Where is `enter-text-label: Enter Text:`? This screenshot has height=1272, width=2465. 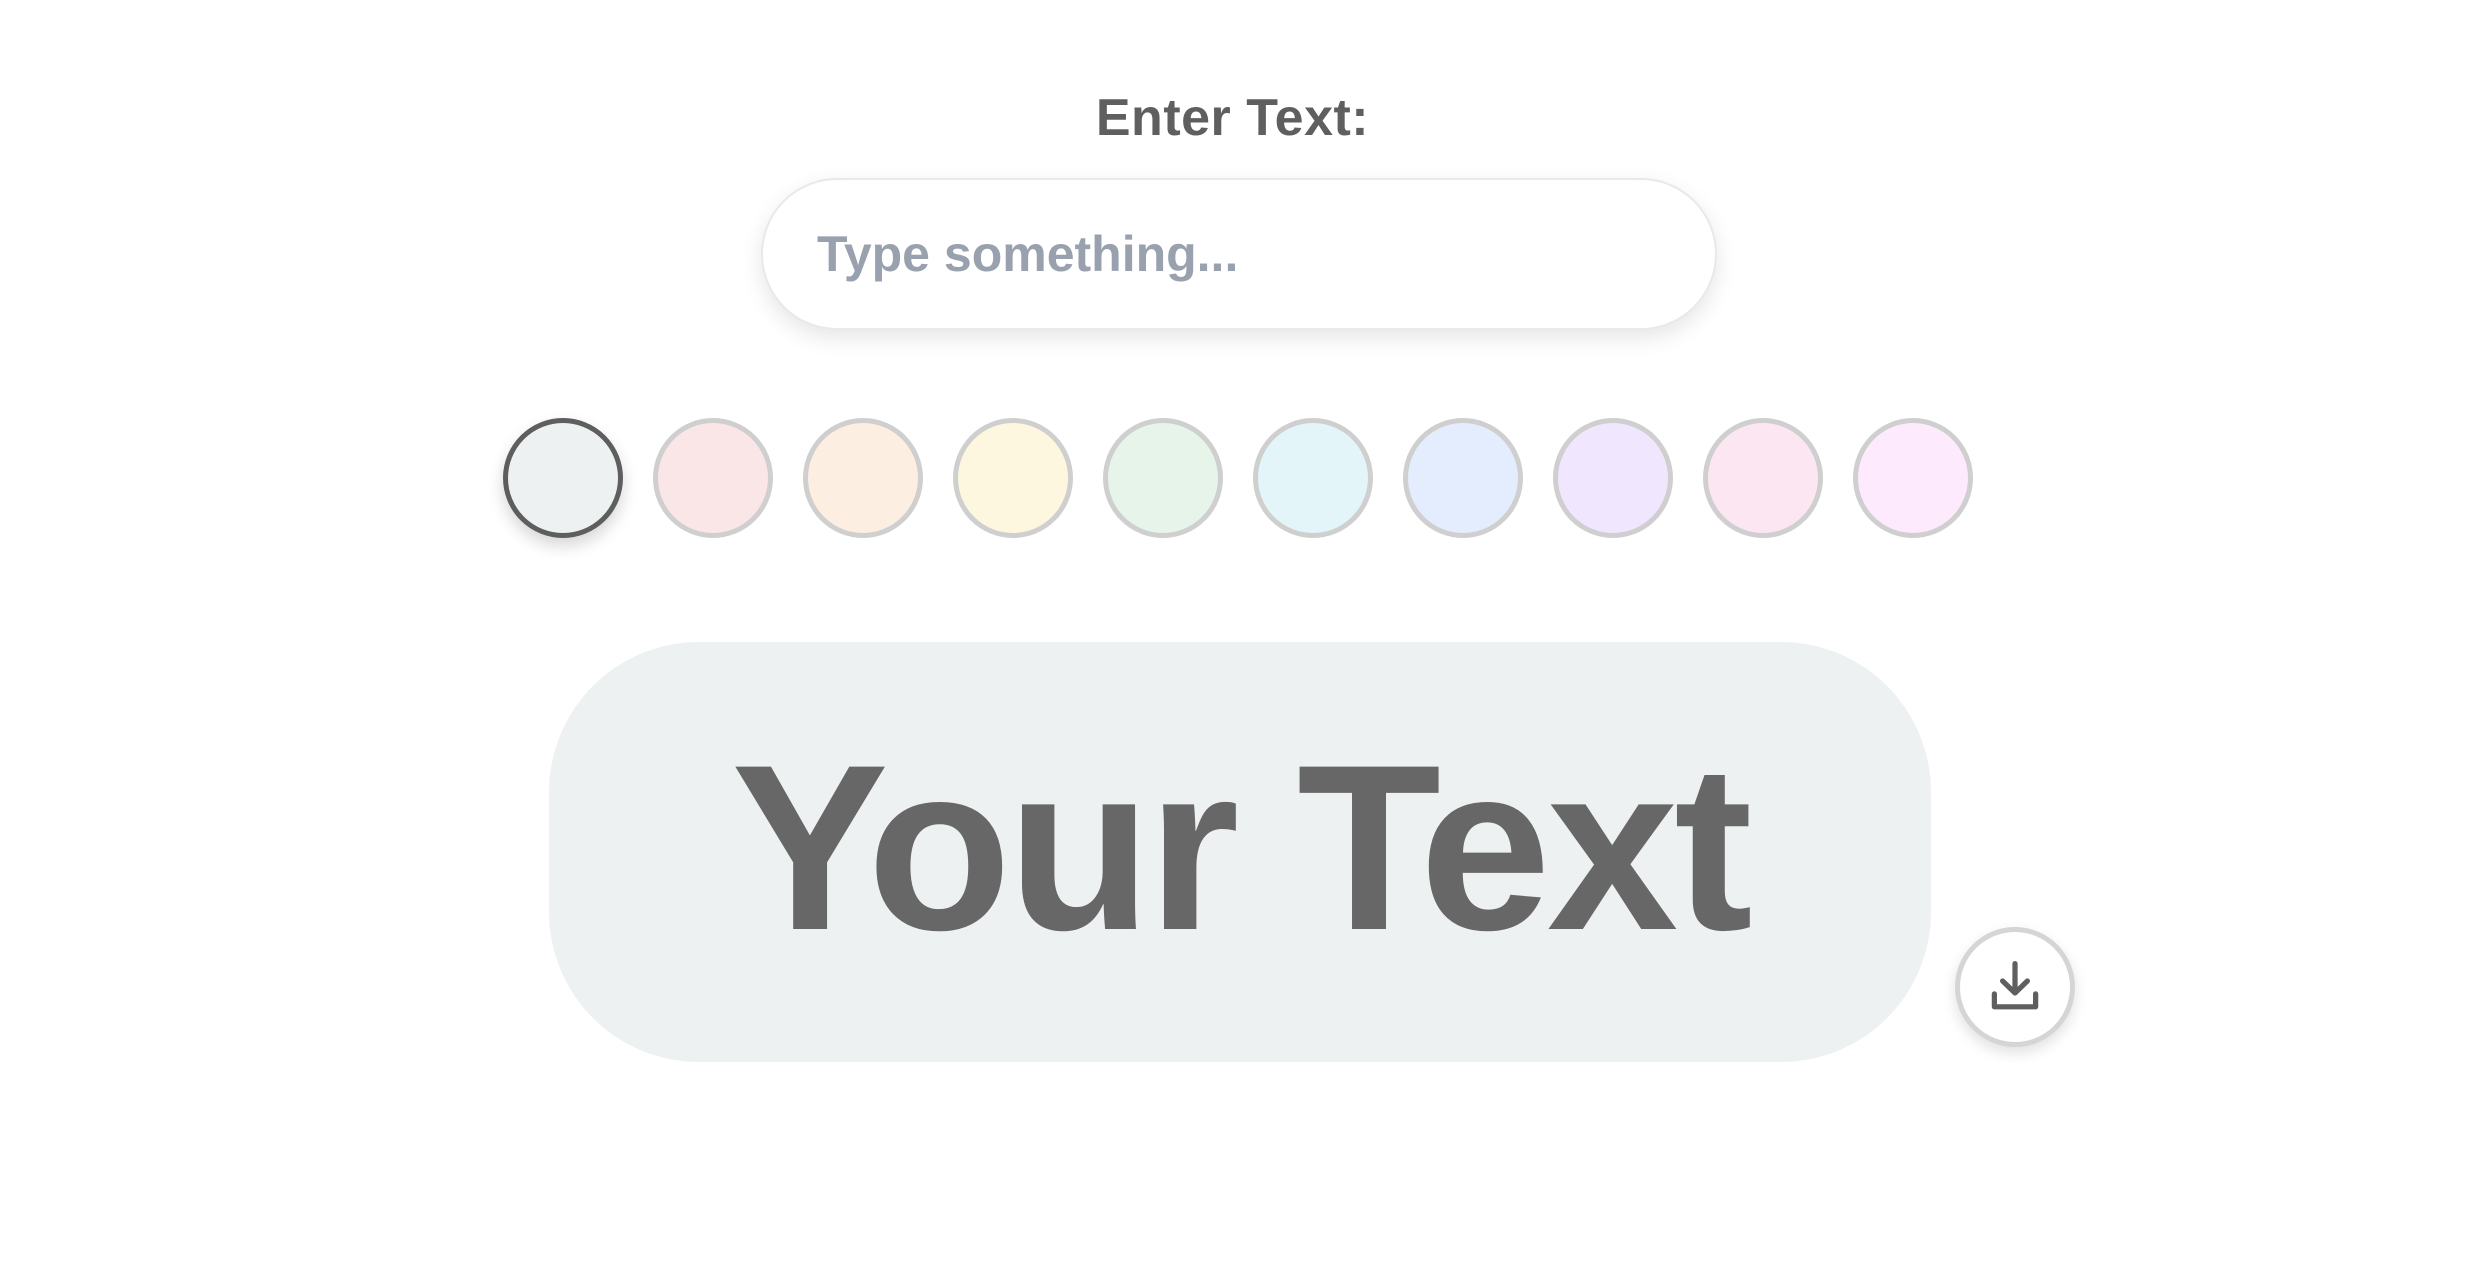
enter-text-label: Enter Text: is located at coordinates (1232, 118).